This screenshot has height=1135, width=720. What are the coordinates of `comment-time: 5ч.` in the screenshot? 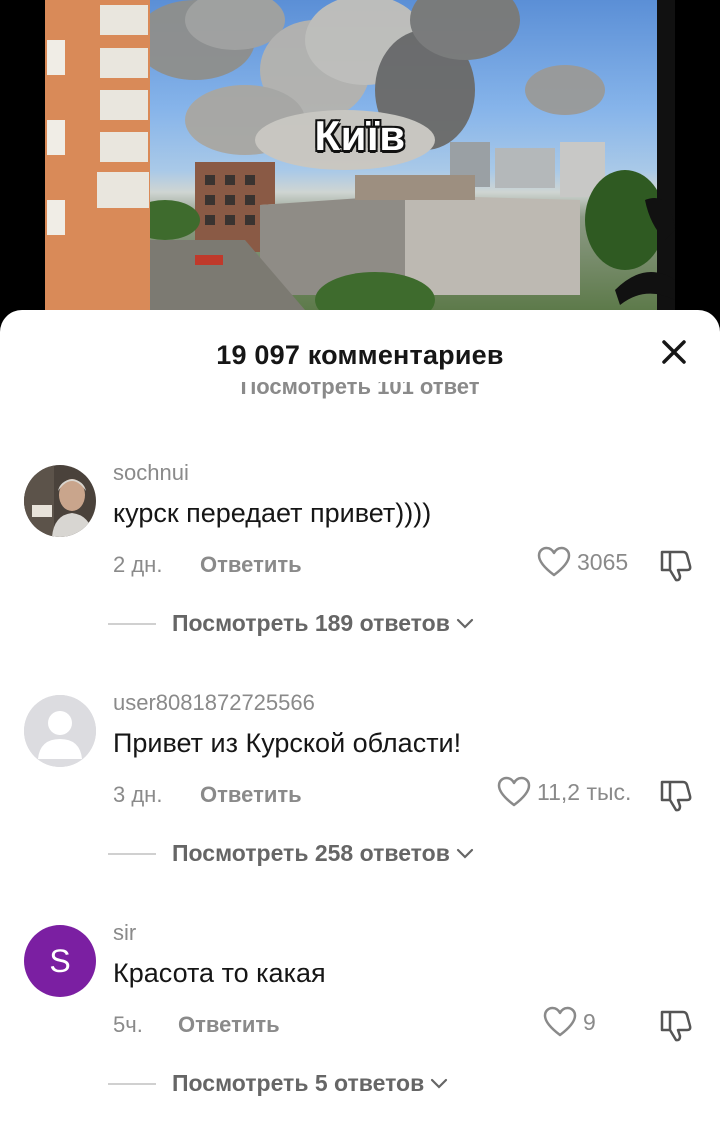 It's located at (128, 1024).